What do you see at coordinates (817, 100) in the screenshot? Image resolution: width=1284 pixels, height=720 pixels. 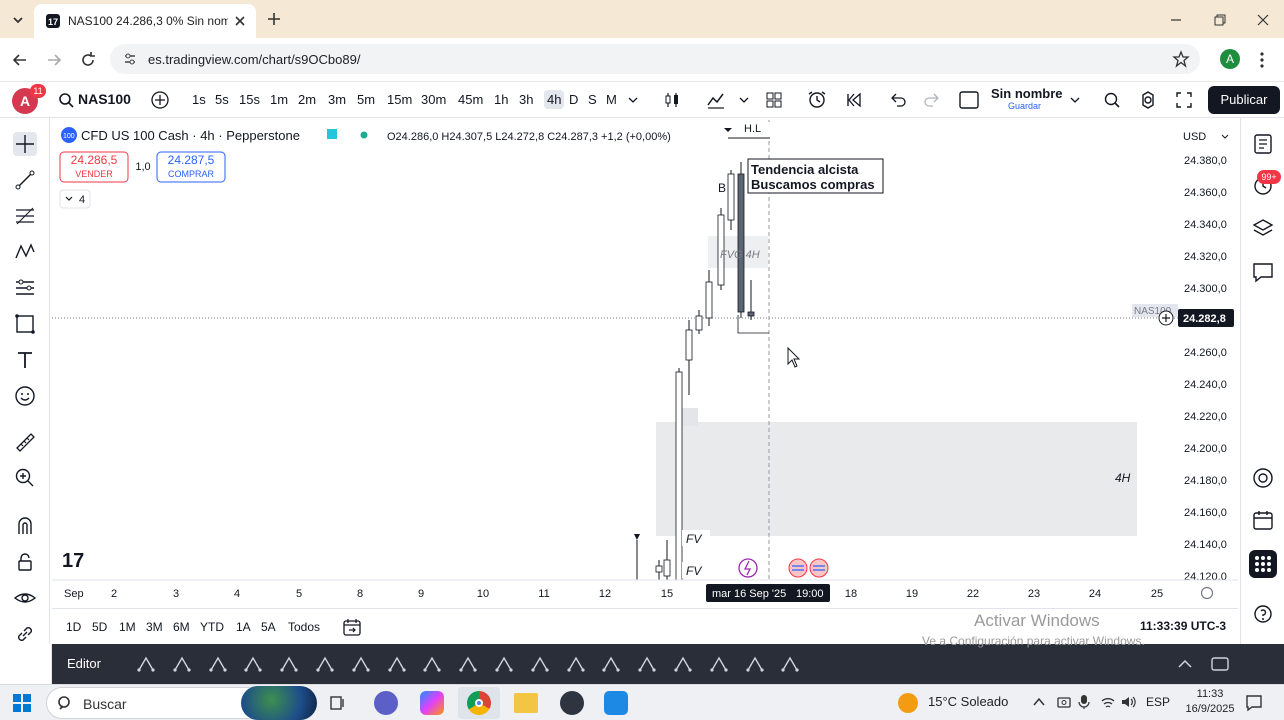 I see `alert-icon` at bounding box center [817, 100].